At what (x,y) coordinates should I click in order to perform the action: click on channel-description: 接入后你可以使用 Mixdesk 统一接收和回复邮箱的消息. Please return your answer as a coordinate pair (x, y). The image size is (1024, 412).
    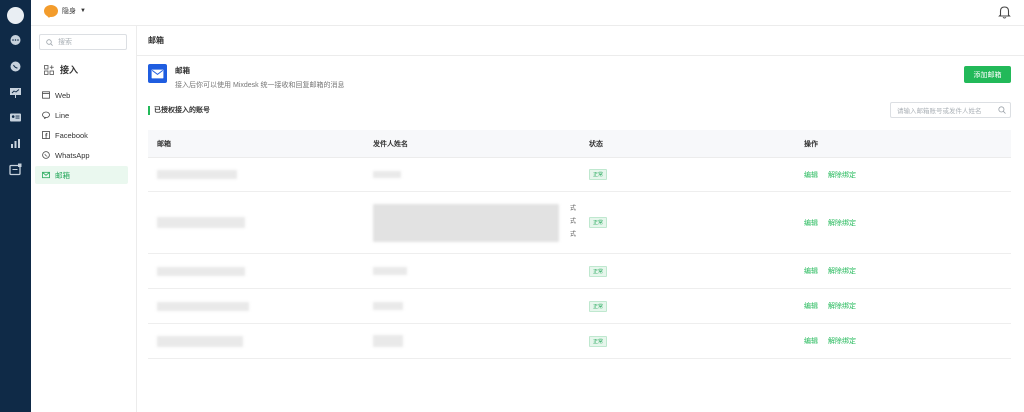
    Looking at the image, I should click on (260, 85).